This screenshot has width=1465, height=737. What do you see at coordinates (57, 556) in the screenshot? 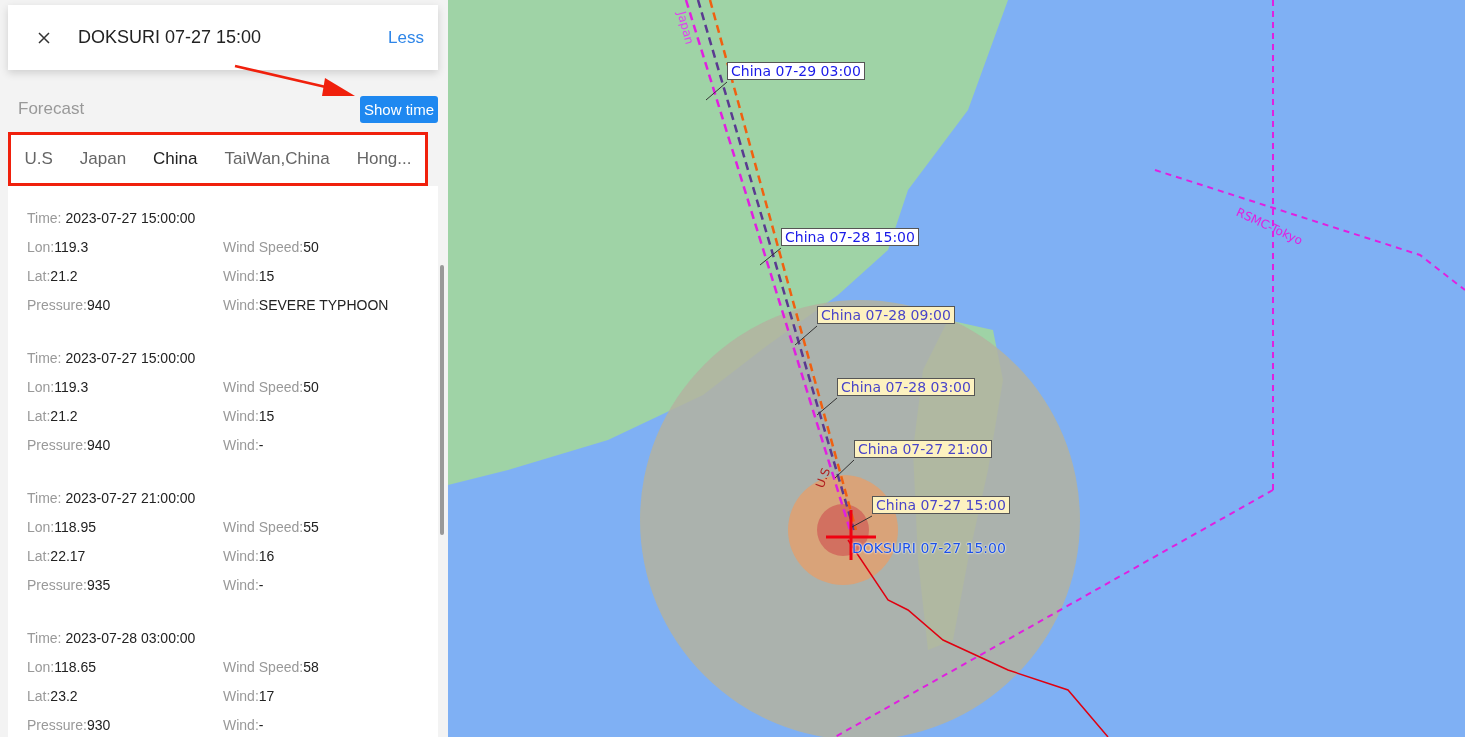
I see `field-text: Lat:22.17` at bounding box center [57, 556].